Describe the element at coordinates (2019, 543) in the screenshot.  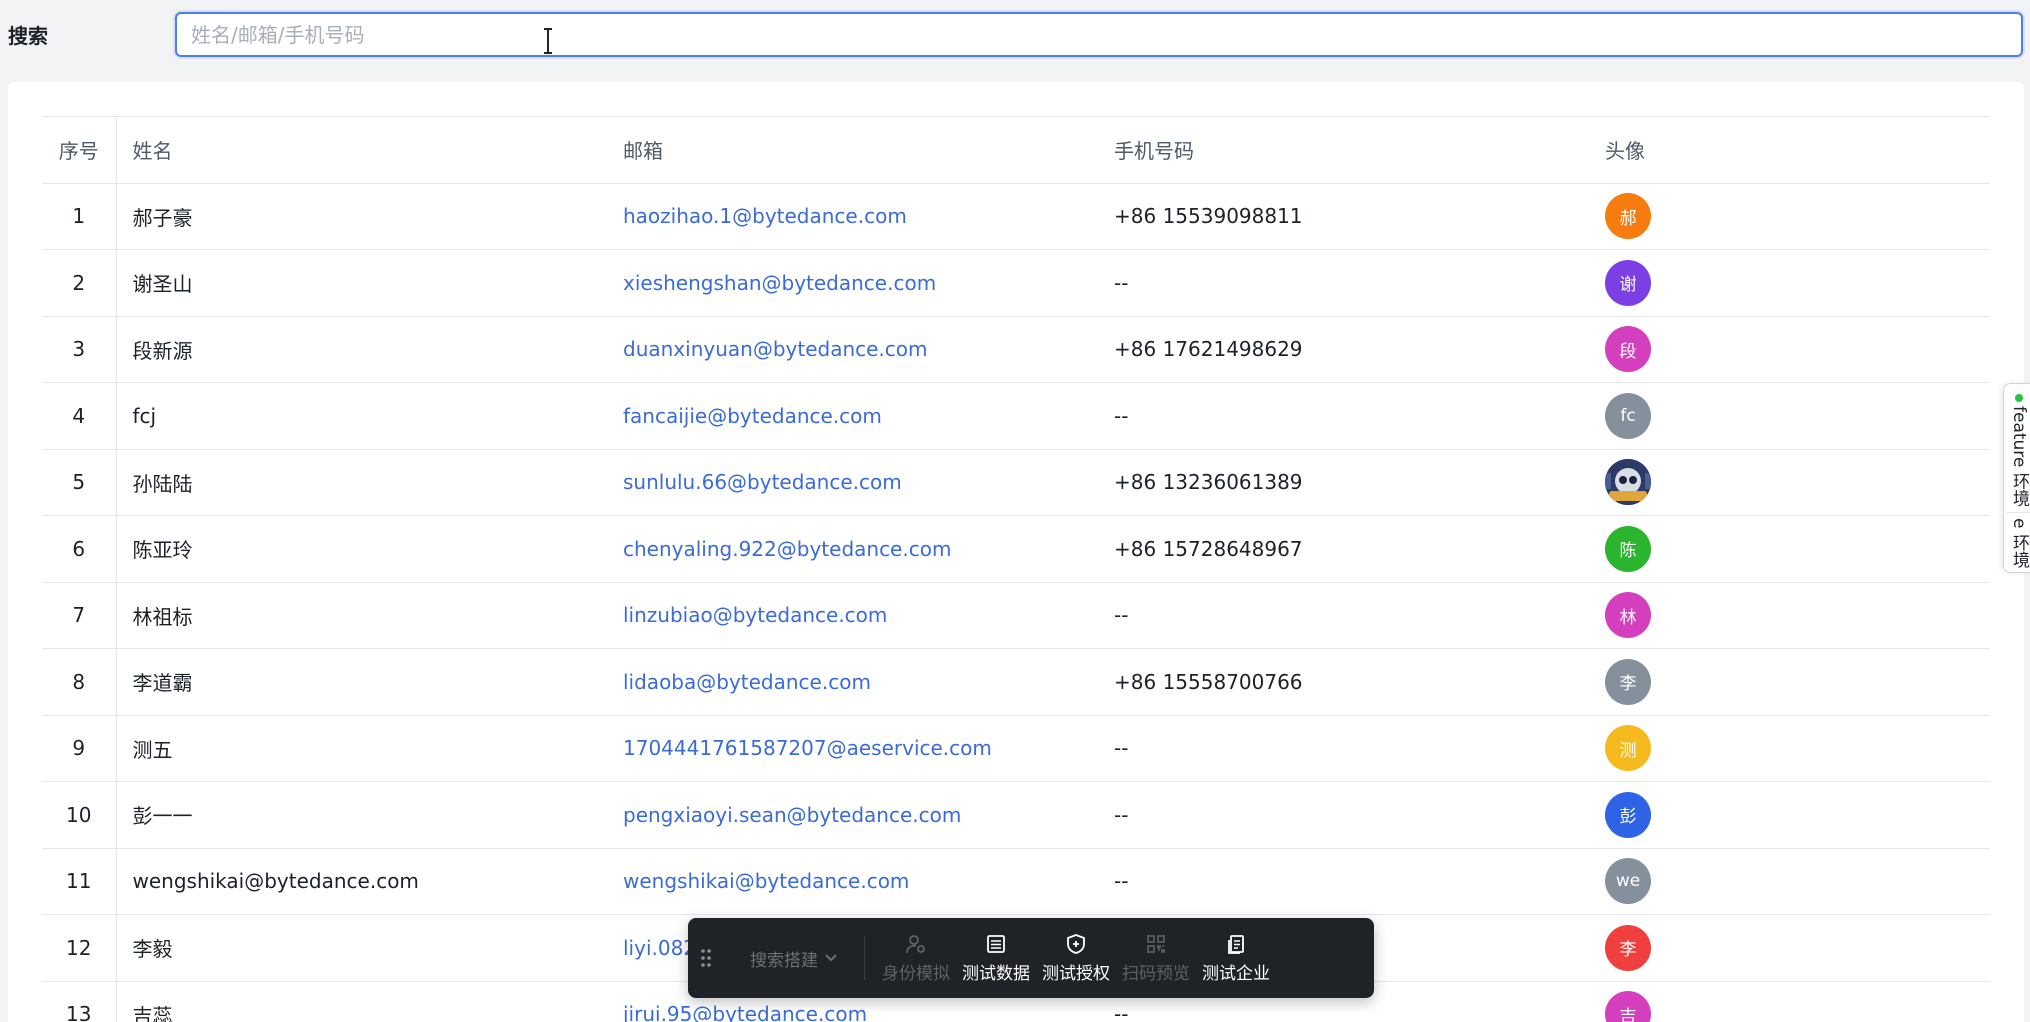
I see `environment-label-secondary: e 环境` at that location.